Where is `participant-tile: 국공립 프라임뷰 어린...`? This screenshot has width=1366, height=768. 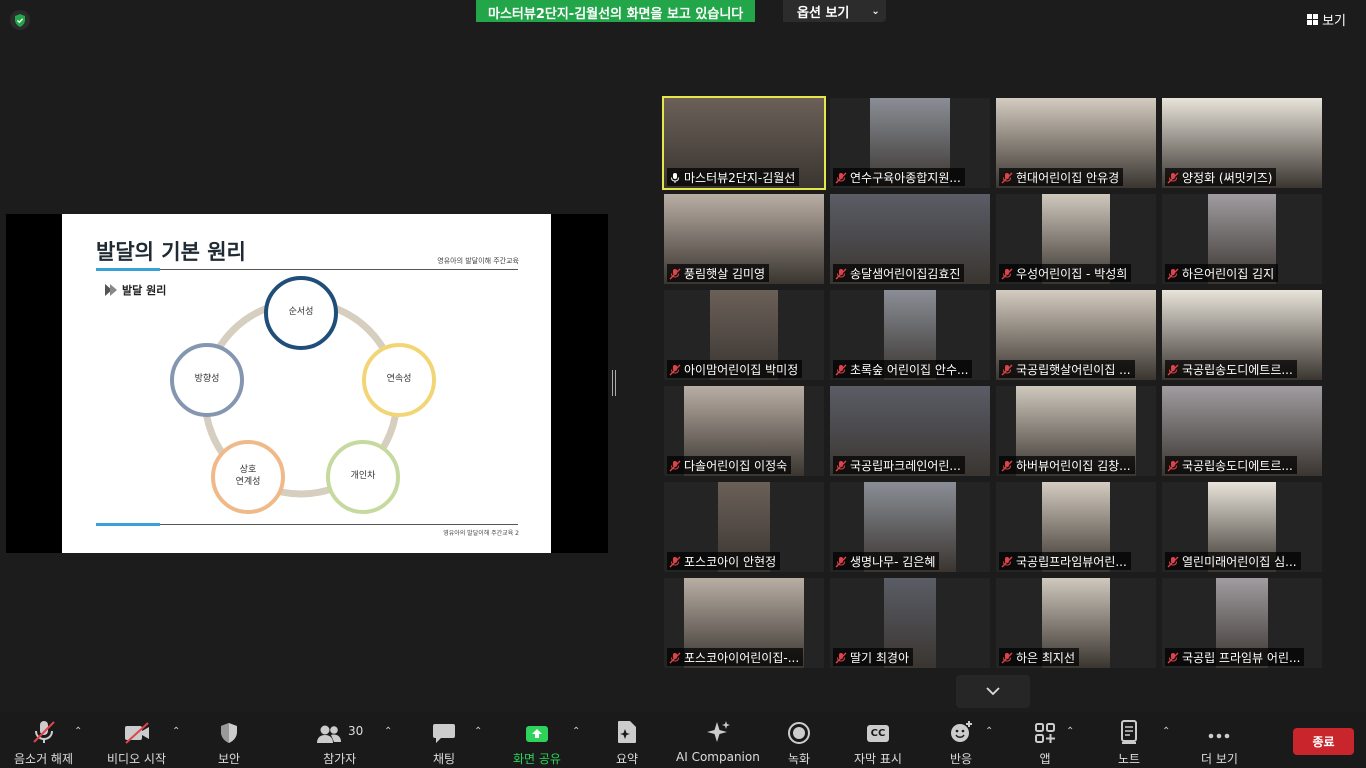 participant-tile: 국공립 프라임뷰 어린... is located at coordinates (1242, 623).